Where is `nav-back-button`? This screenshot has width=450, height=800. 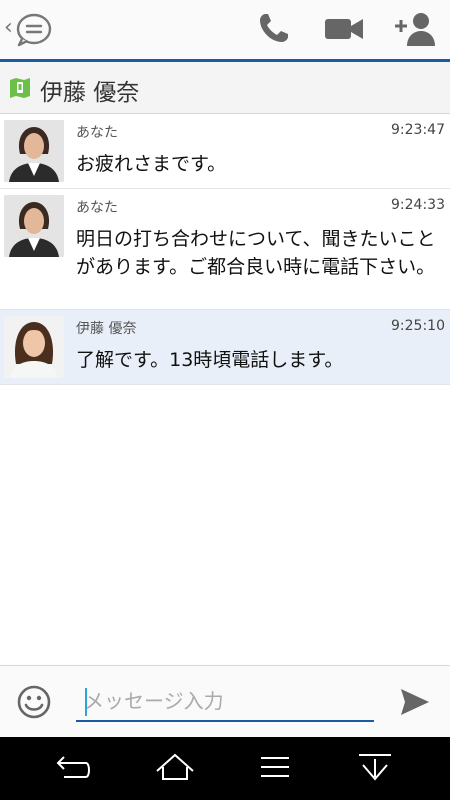 nav-back-button is located at coordinates (72, 769).